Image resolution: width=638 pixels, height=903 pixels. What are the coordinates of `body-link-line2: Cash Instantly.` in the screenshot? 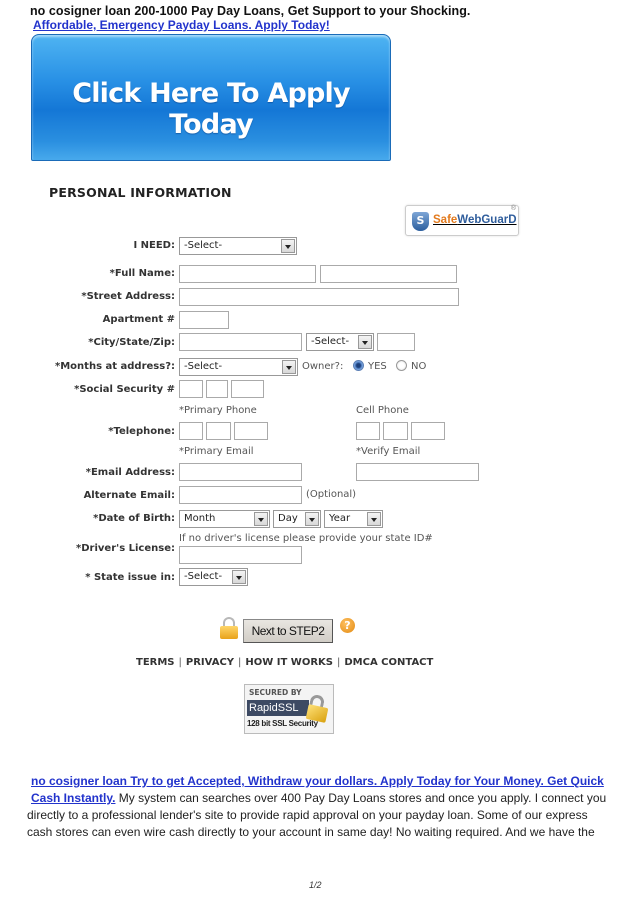 It's located at (73, 798).